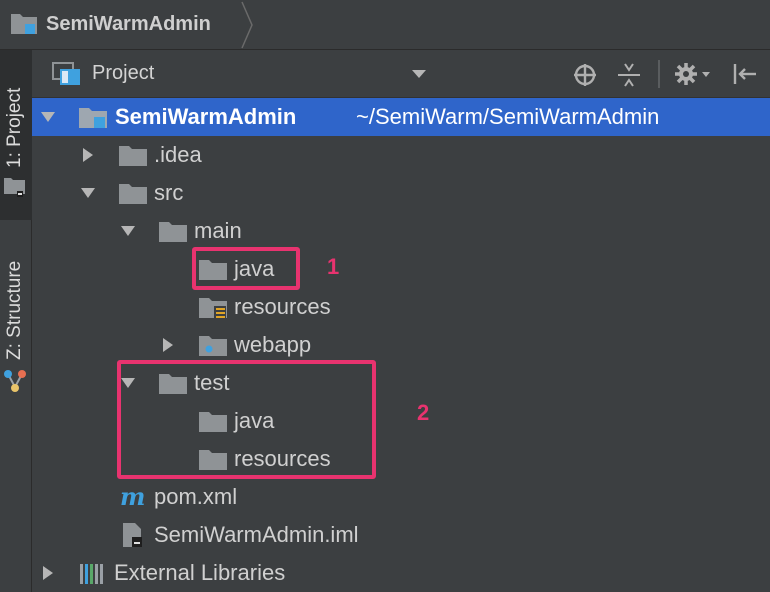 The image size is (770, 592). What do you see at coordinates (196, 496) in the screenshot?
I see `file-label: pom.xml` at bounding box center [196, 496].